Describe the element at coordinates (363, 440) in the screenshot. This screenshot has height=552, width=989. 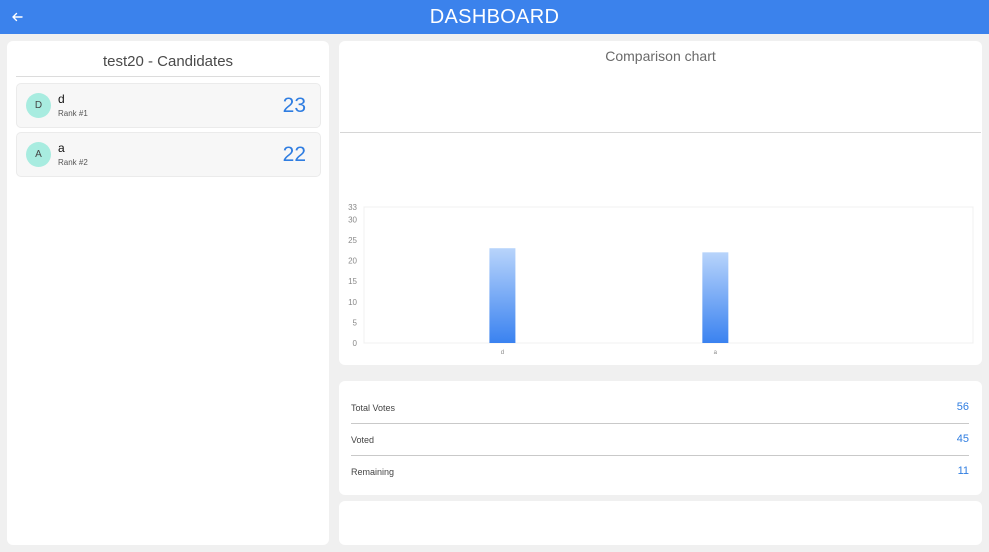
I see `stat-label: Voted` at that location.